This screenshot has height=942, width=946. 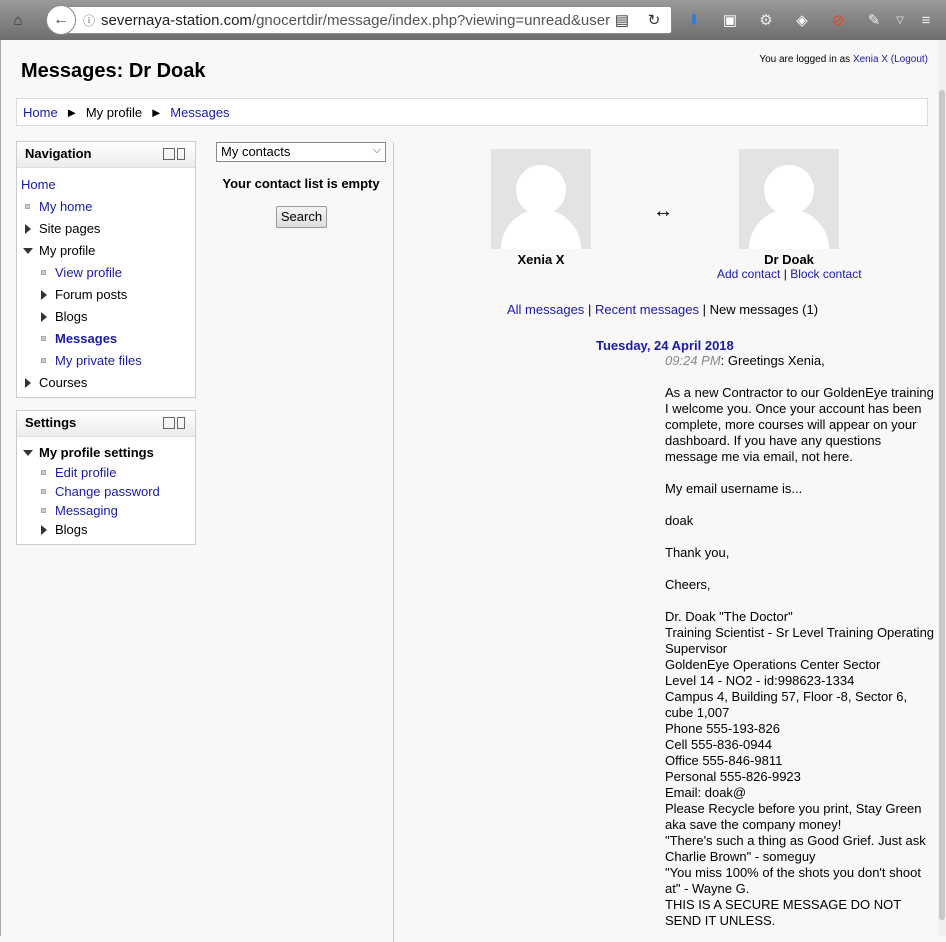 I want to click on breadcrumb-messages: Messages, so click(x=199, y=112).